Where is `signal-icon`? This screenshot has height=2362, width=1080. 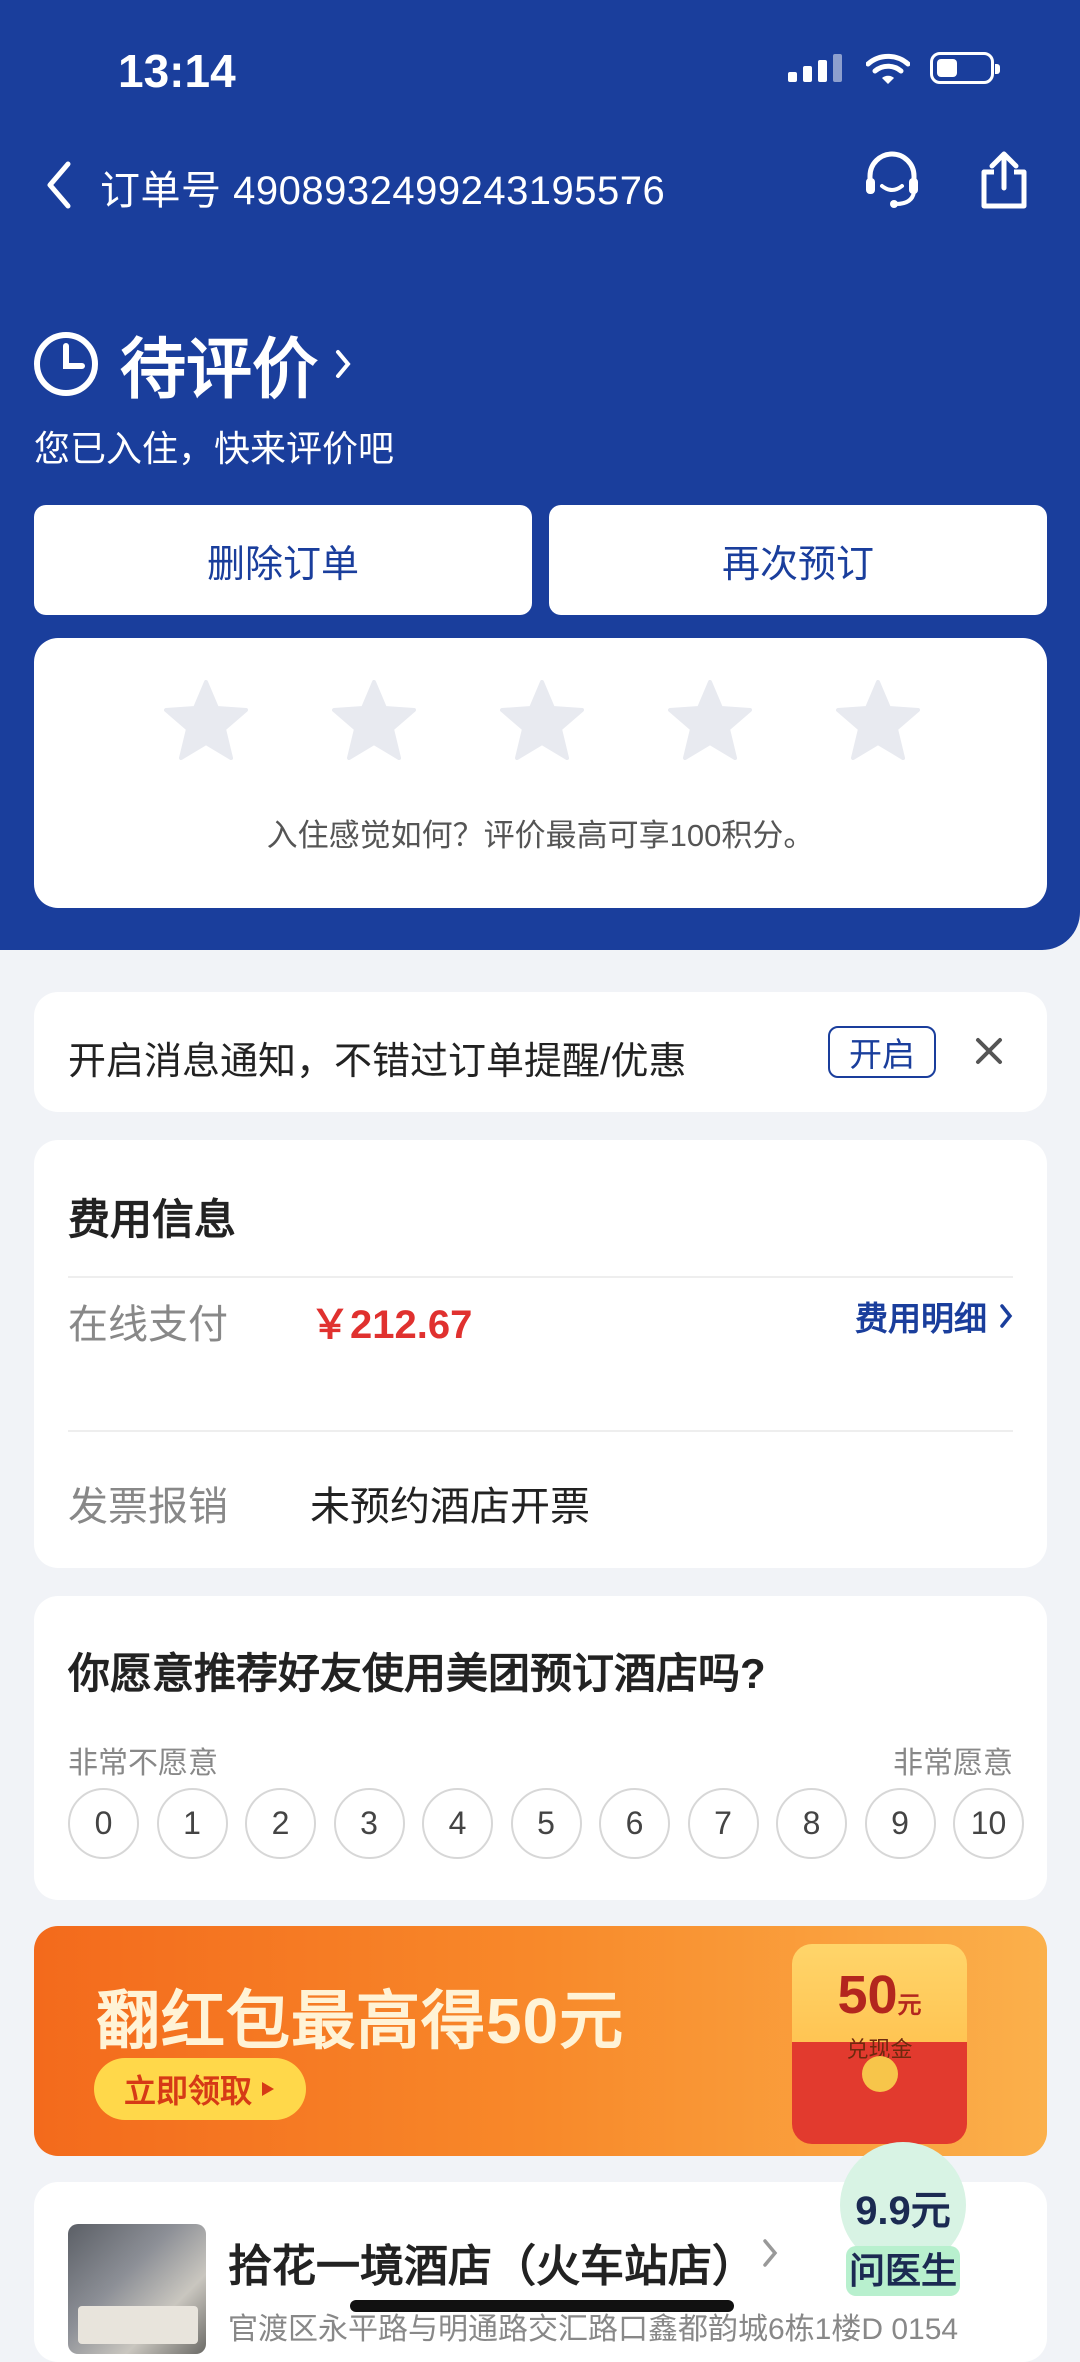
signal-icon is located at coordinates (815, 68).